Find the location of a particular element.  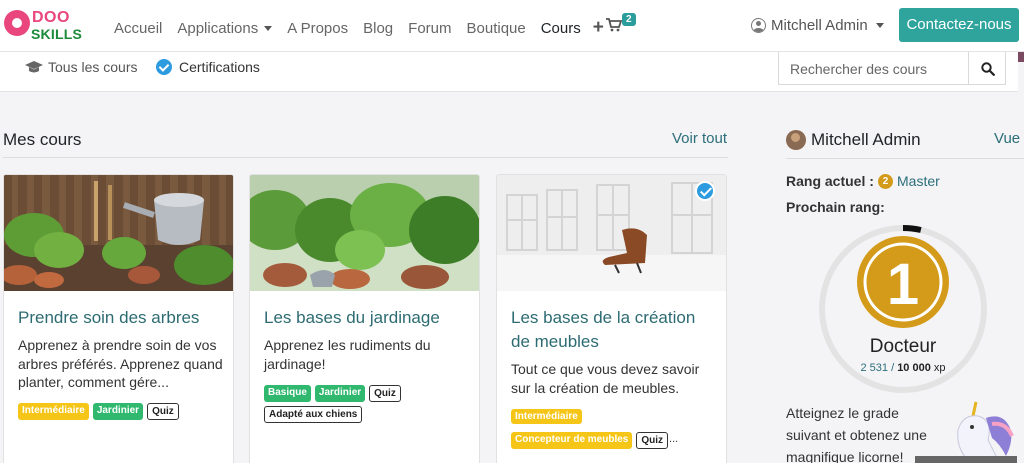

menu-item-blog: Blog is located at coordinates (378, 28).